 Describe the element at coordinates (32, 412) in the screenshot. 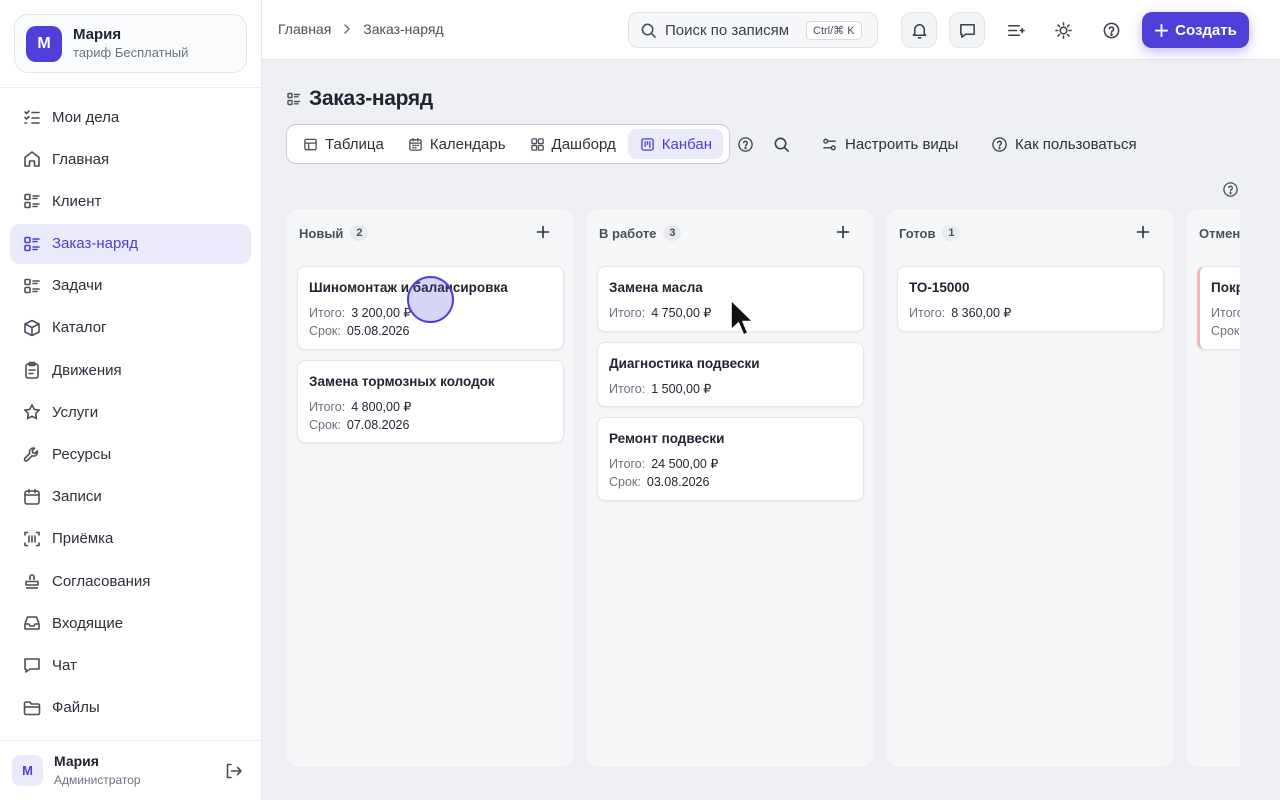

I see `star-icon` at that location.